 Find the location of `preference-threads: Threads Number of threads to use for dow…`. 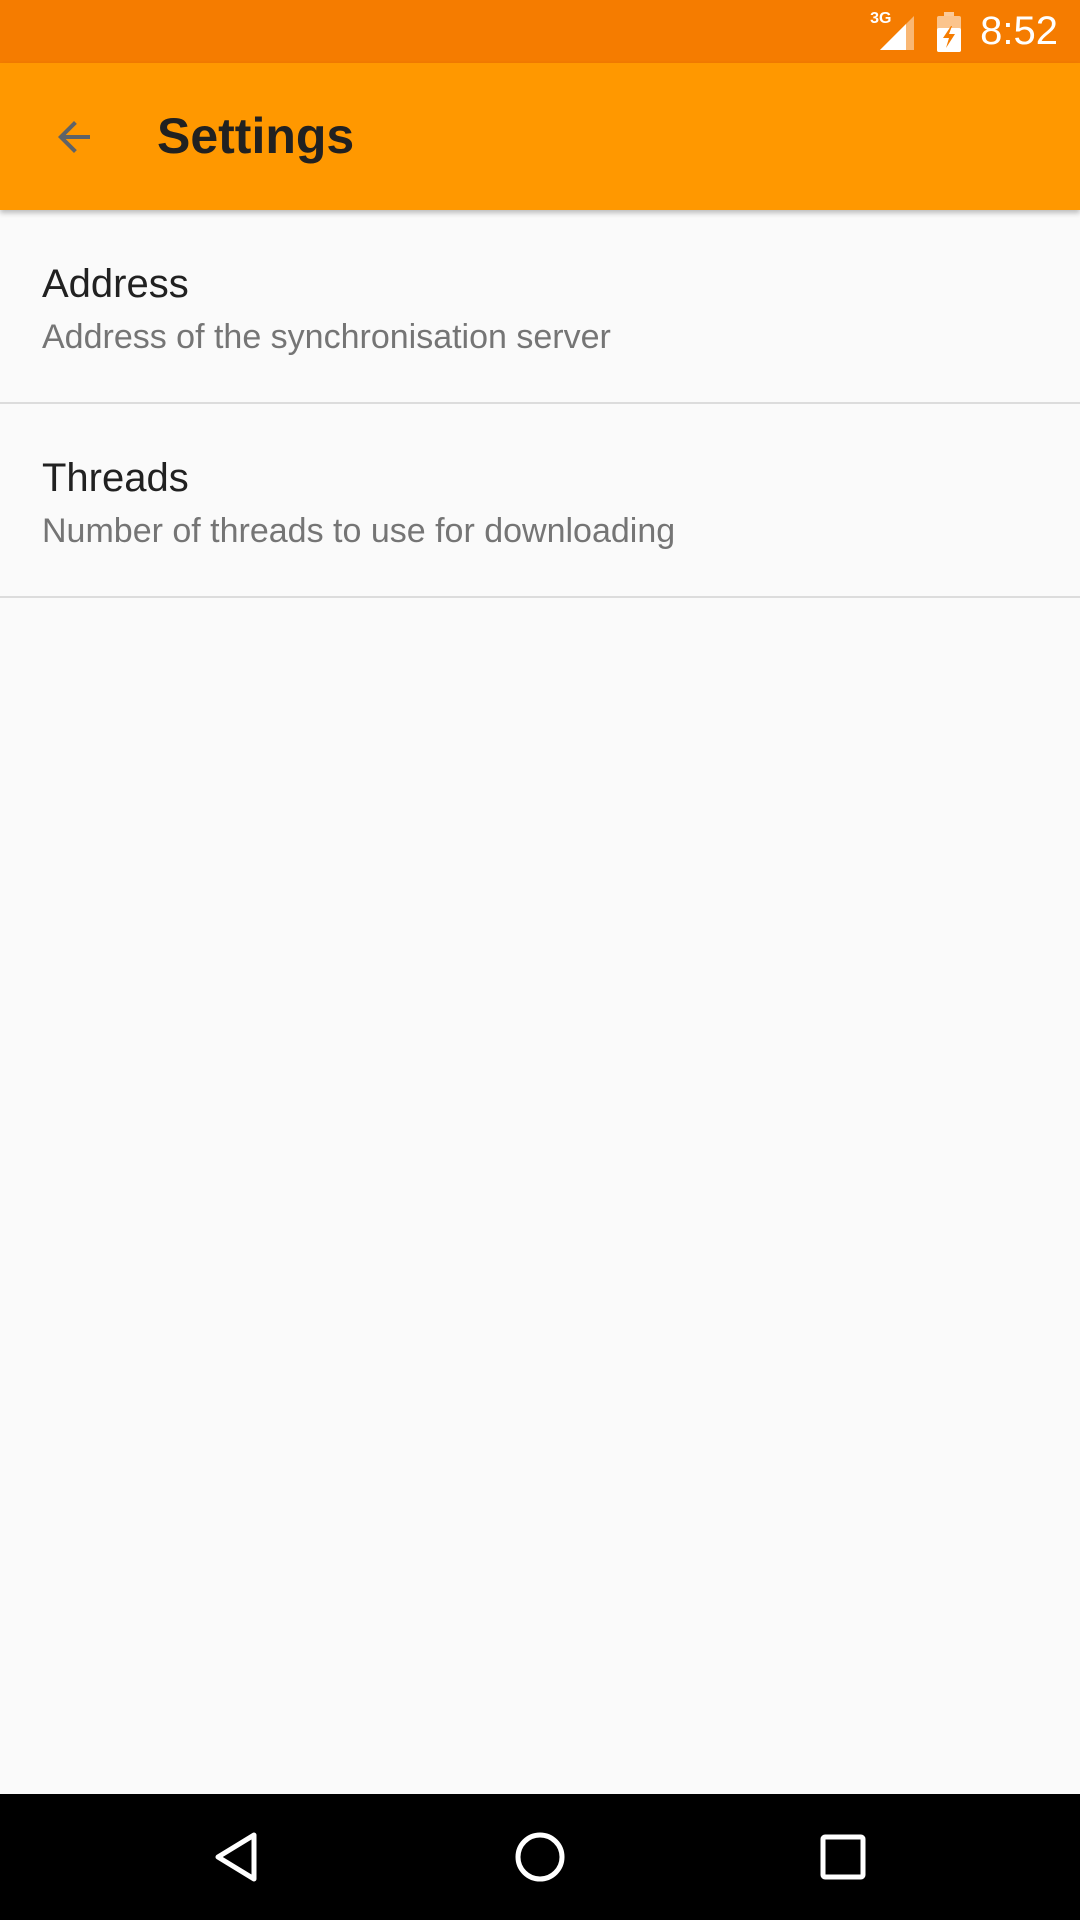

preference-threads: Threads Number of threads to use for dow… is located at coordinates (540, 501).